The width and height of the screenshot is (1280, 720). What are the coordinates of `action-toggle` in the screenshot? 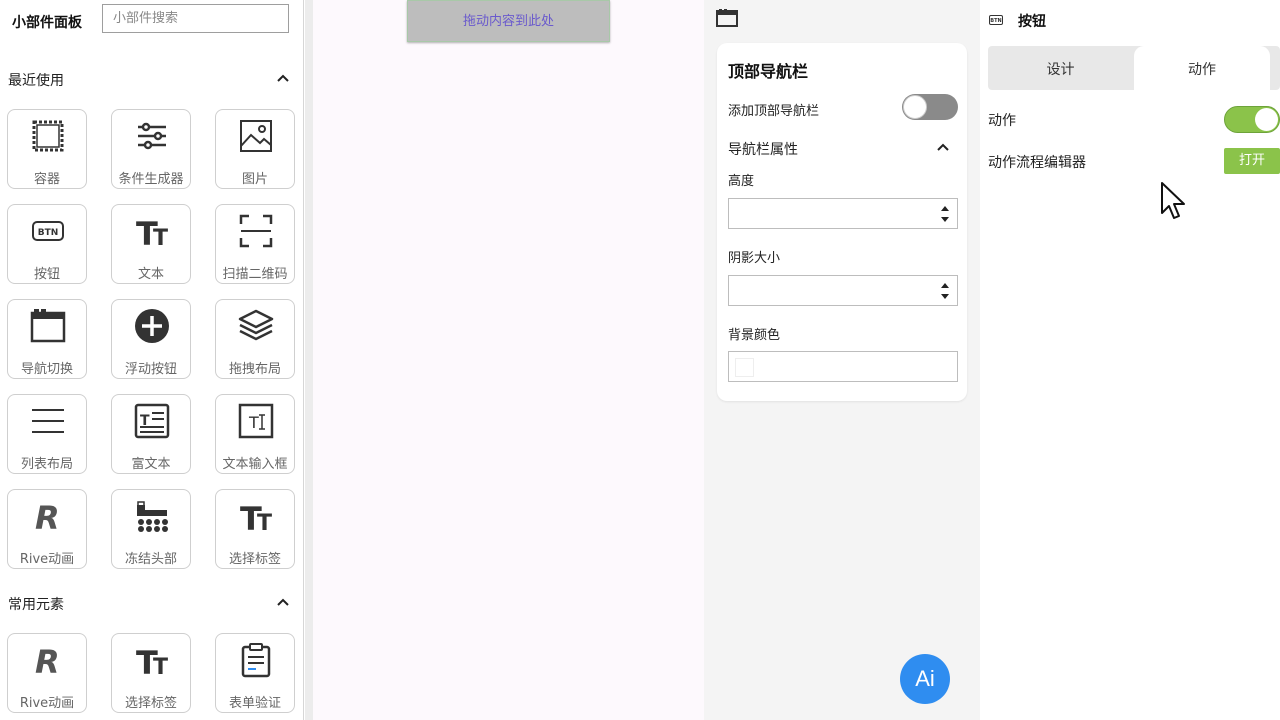 It's located at (1252, 119).